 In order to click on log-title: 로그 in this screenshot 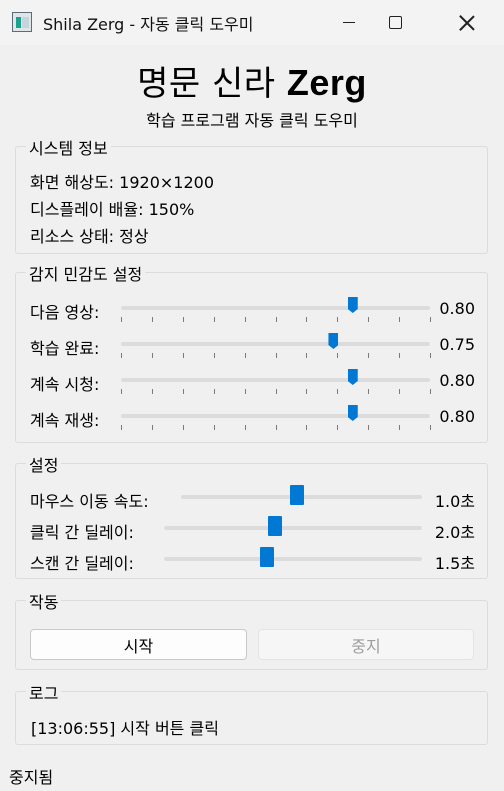, I will do `click(44, 692)`.